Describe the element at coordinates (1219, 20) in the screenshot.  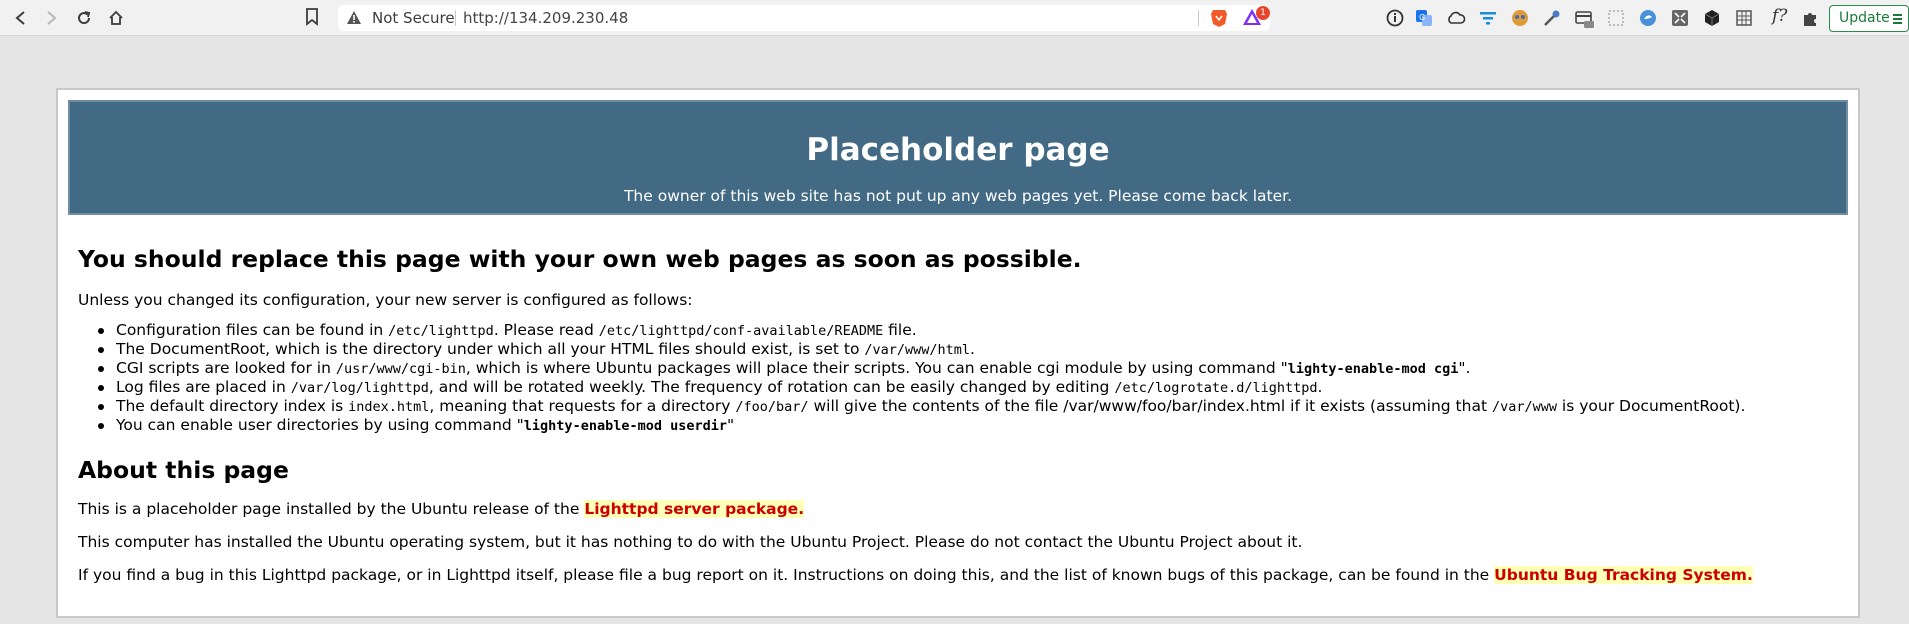
I see `brave-shields-icon` at that location.